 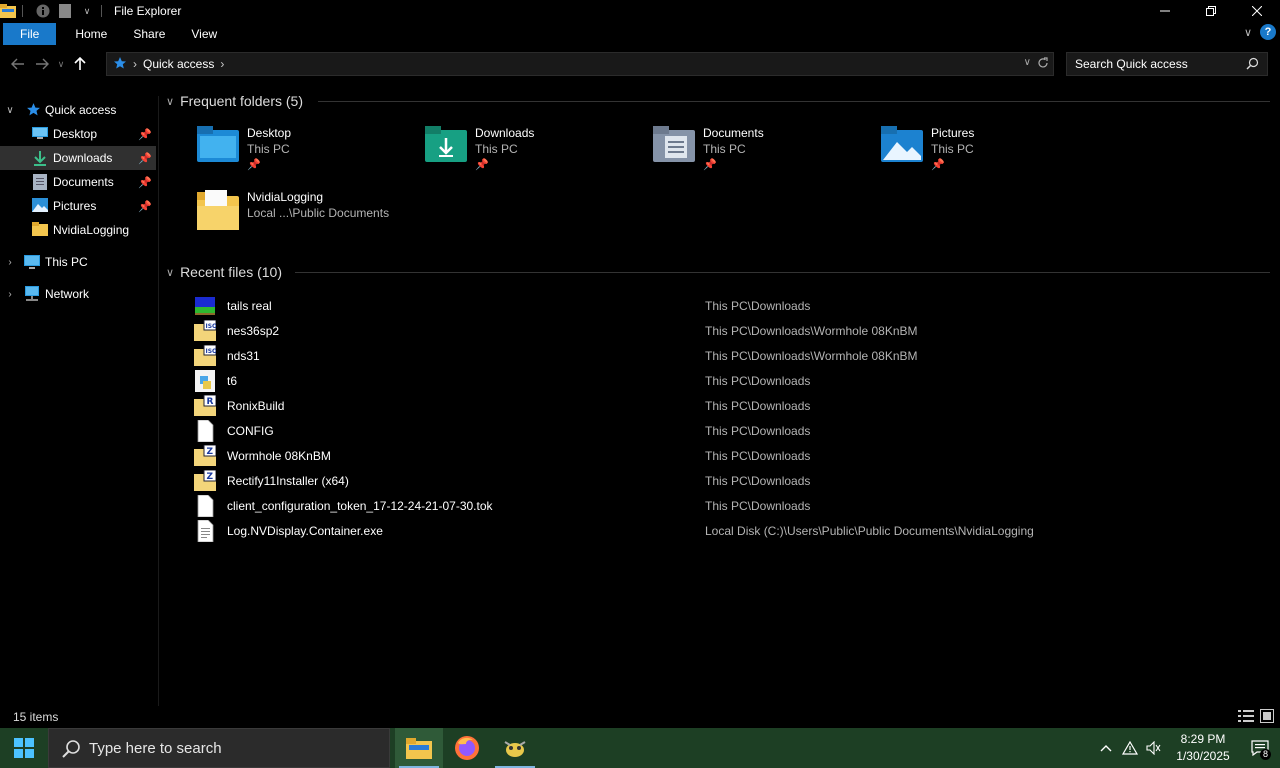 I want to click on documents-icon, so click(x=41, y=182).